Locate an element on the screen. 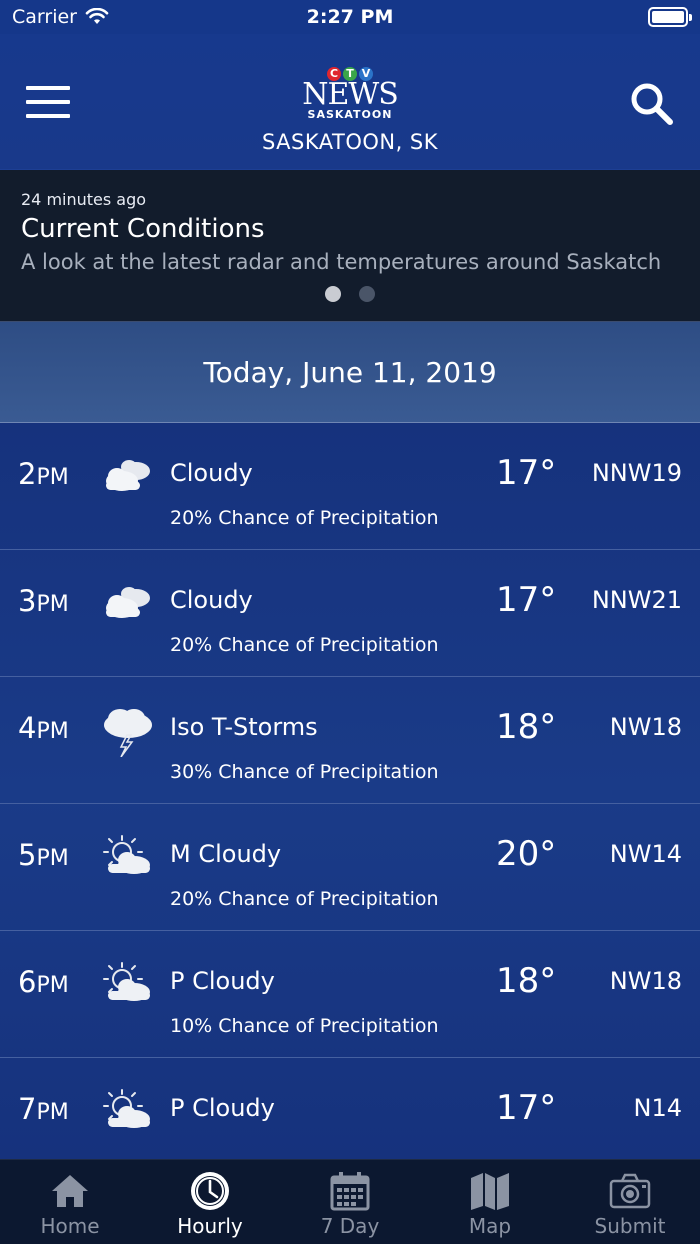  tab-7-day: 7 Day is located at coordinates (350, 1202).